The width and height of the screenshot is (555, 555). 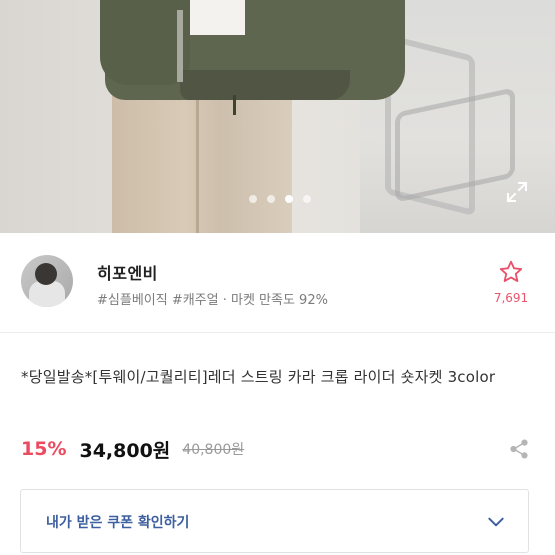 I want to click on discount-rate: 15%, so click(x=44, y=449).